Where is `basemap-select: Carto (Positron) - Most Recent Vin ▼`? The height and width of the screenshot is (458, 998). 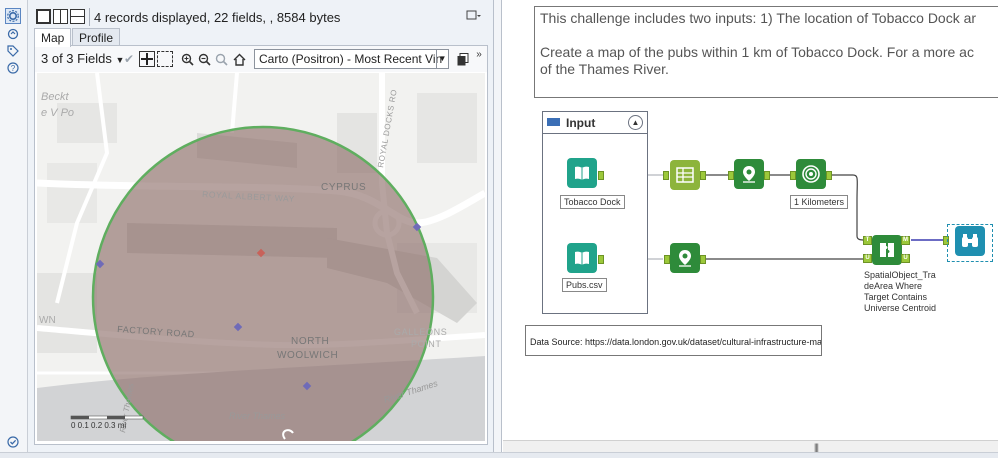
basemap-select: Carto (Positron) - Most Recent Vin ▼ is located at coordinates (351, 59).